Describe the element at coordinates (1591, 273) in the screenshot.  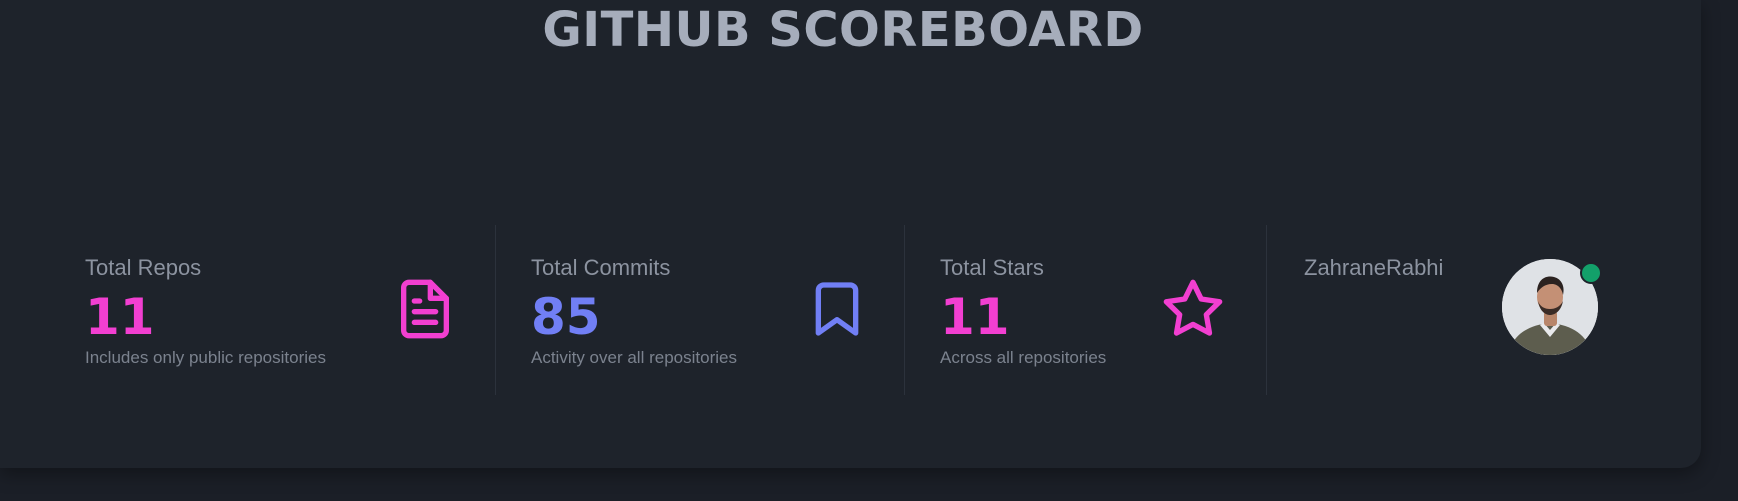
I see `online-status-indicator` at that location.